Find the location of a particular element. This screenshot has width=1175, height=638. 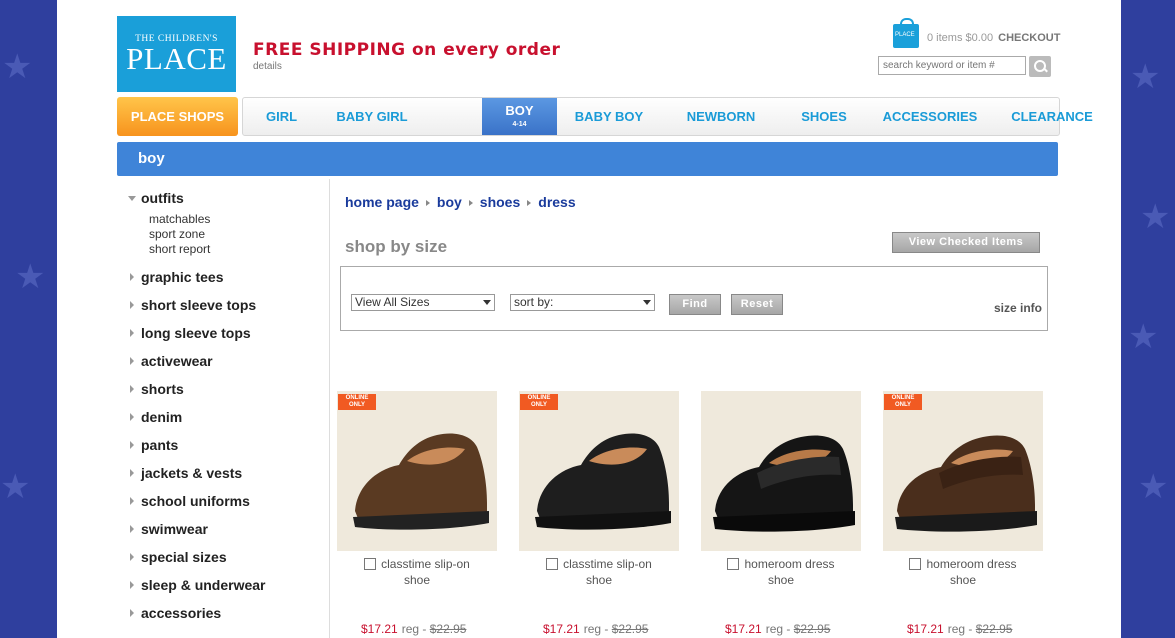

view-checked-items-button: View Checked Items is located at coordinates (966, 242).